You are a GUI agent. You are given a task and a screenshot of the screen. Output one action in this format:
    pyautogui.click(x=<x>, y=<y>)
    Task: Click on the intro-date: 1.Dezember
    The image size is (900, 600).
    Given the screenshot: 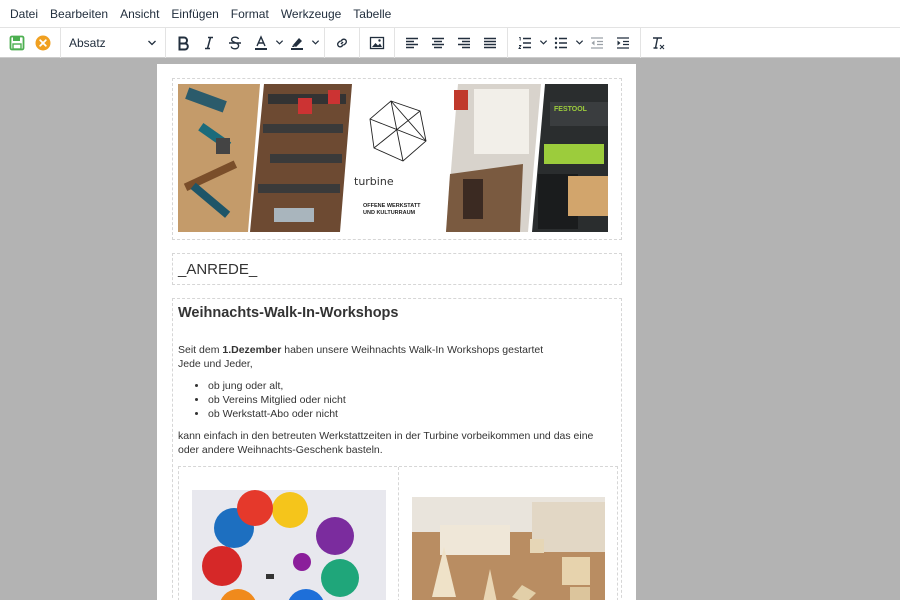 What is the action you would take?
    pyautogui.click(x=252, y=350)
    